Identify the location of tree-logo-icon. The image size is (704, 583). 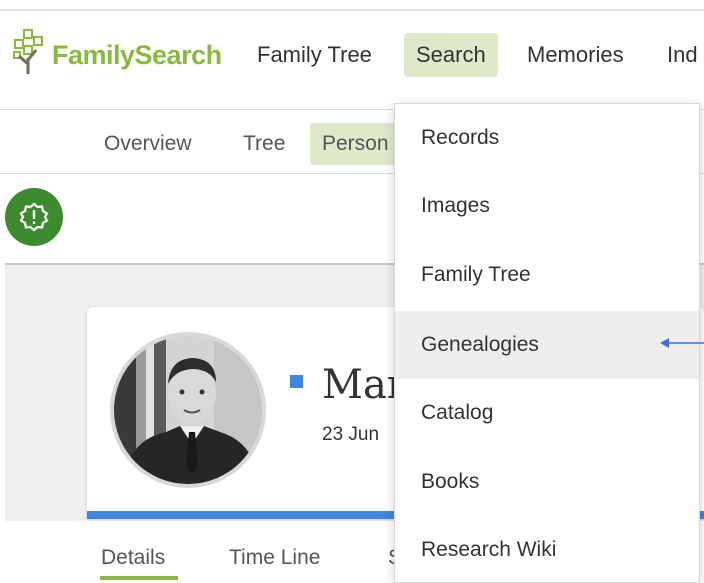
(28, 51).